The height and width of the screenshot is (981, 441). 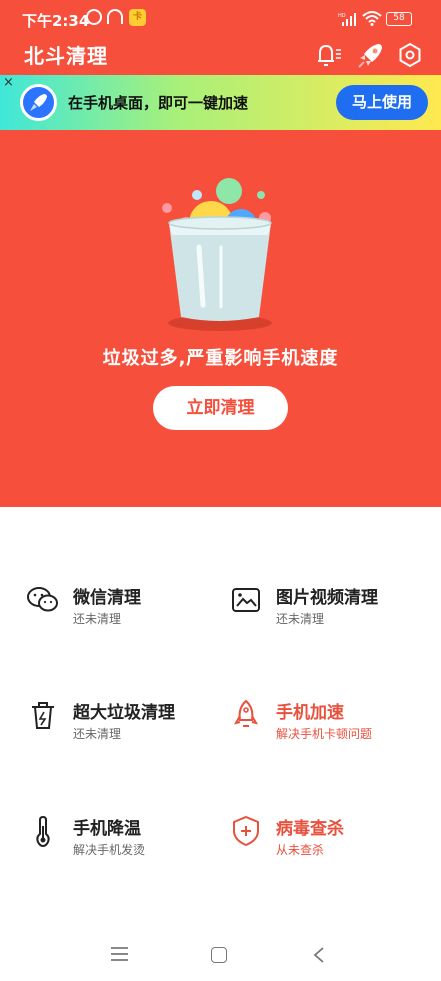 I want to click on rocket-icon, so click(x=246, y=713).